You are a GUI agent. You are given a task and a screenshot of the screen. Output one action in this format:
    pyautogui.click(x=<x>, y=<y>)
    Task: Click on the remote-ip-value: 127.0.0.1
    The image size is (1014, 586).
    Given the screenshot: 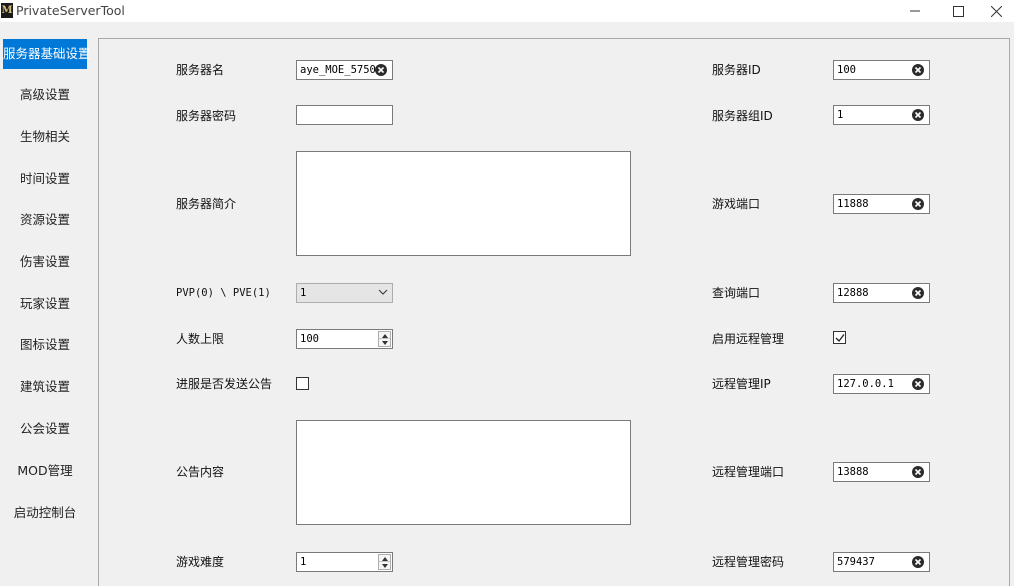 What is the action you would take?
    pyautogui.click(x=865, y=384)
    